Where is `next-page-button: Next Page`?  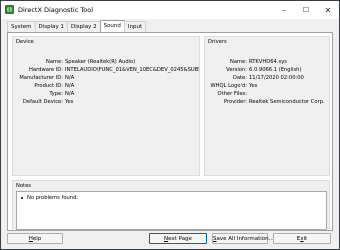 next-page-button: Next Page is located at coordinates (178, 238).